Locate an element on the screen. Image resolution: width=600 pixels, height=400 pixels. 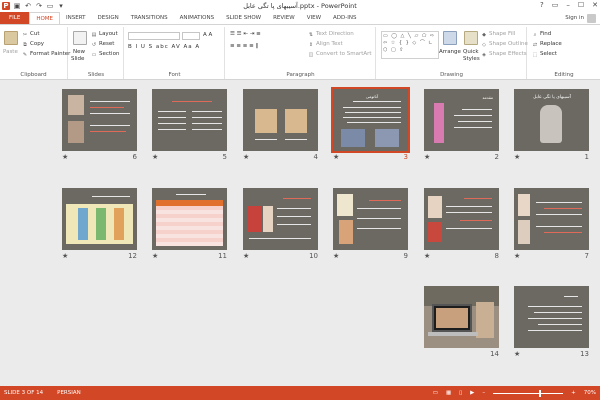
align-buttons: ≡ ≡ ≡ ≡ ‖ is located at coordinates (244, 46).